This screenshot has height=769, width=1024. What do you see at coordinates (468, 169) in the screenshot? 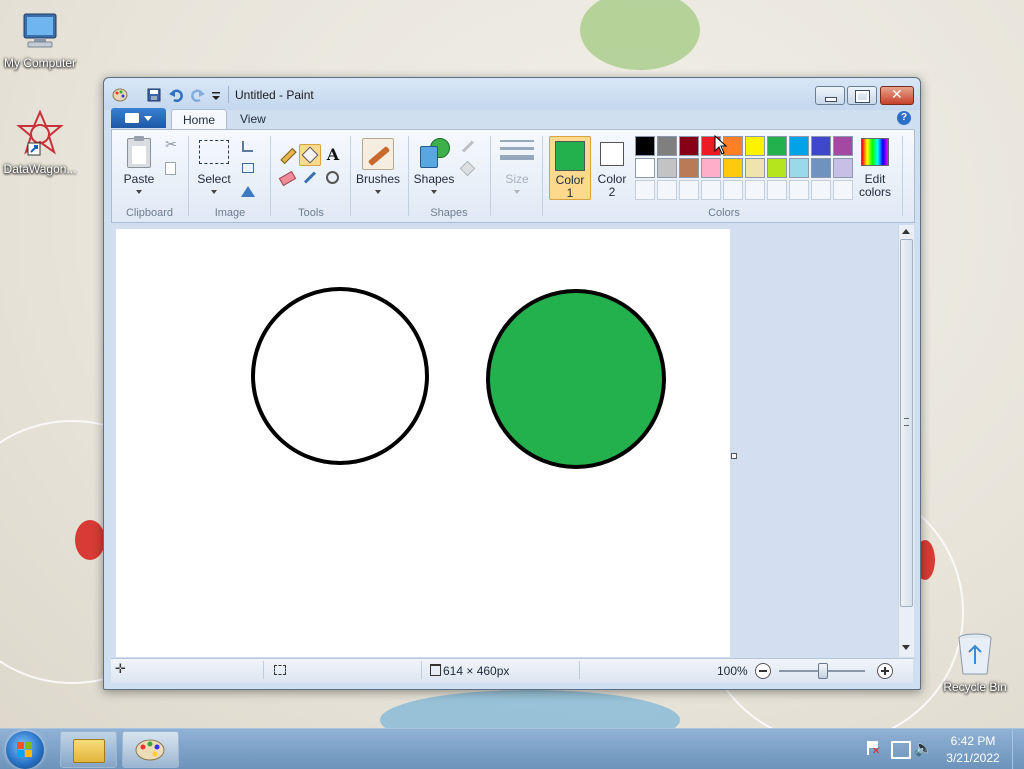
I see `fill-shape-button` at bounding box center [468, 169].